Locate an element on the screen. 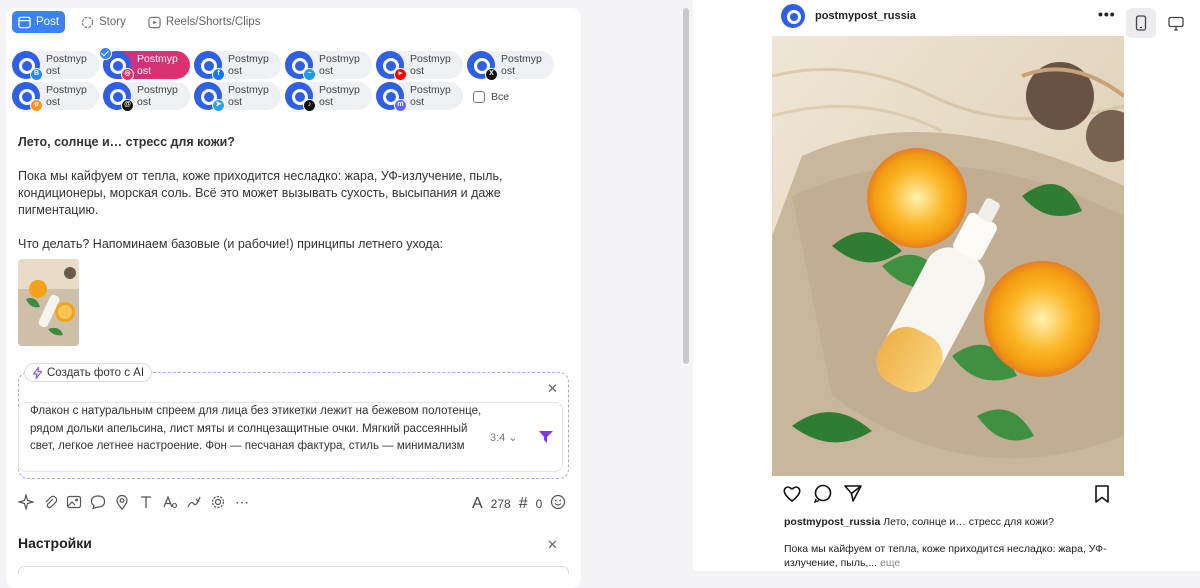  mobile-preview-button is located at coordinates (1141, 23).